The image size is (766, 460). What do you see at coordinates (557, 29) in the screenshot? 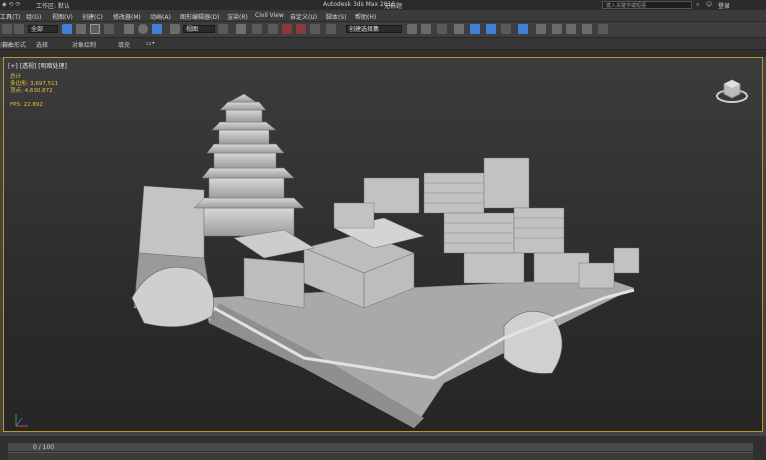
I see `render-production-icon` at bounding box center [557, 29].